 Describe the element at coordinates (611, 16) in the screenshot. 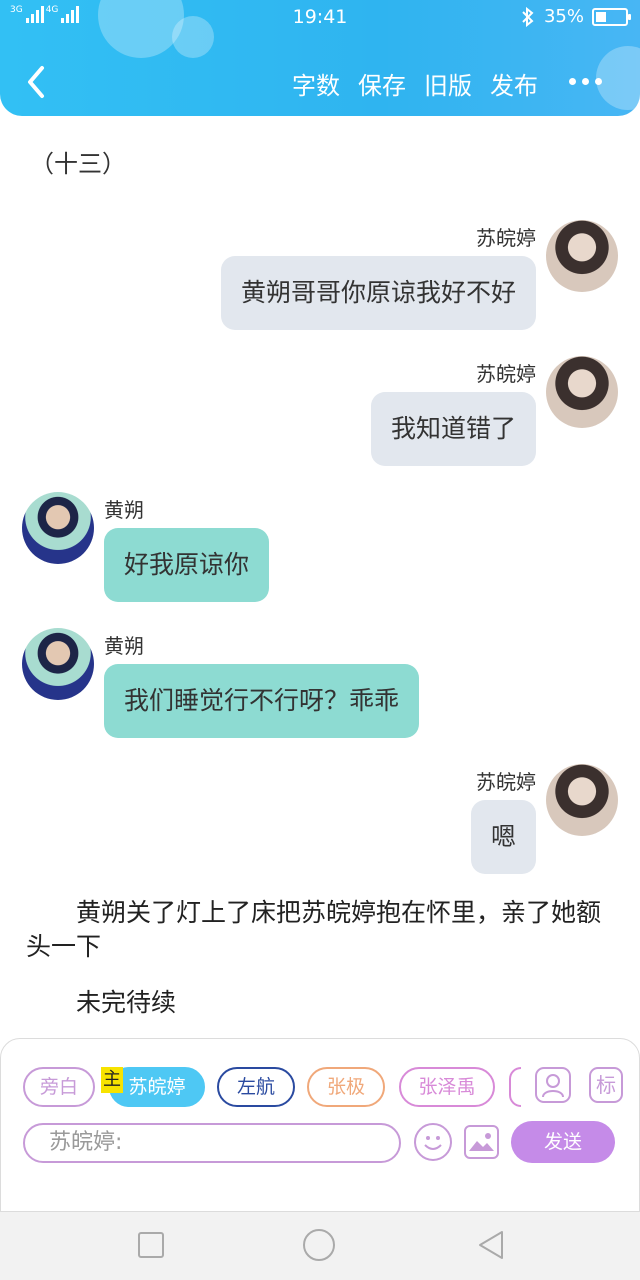

I see `battery-icon` at that location.